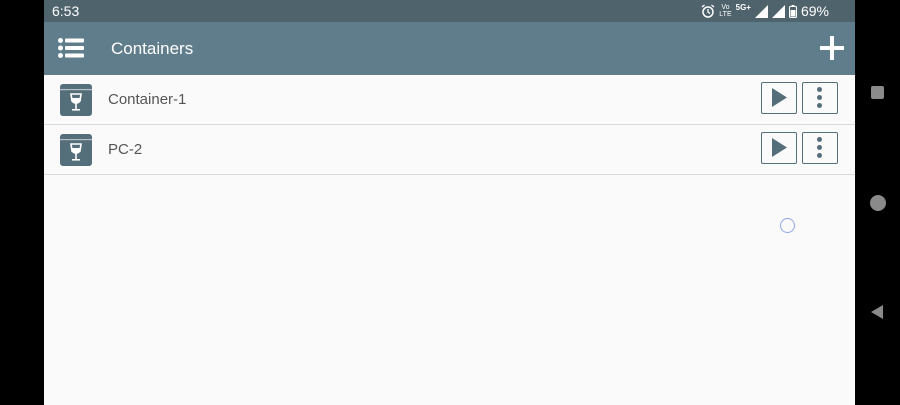 This screenshot has height=405, width=900. I want to click on volte-indicator: Vo LTE, so click(725, 11).